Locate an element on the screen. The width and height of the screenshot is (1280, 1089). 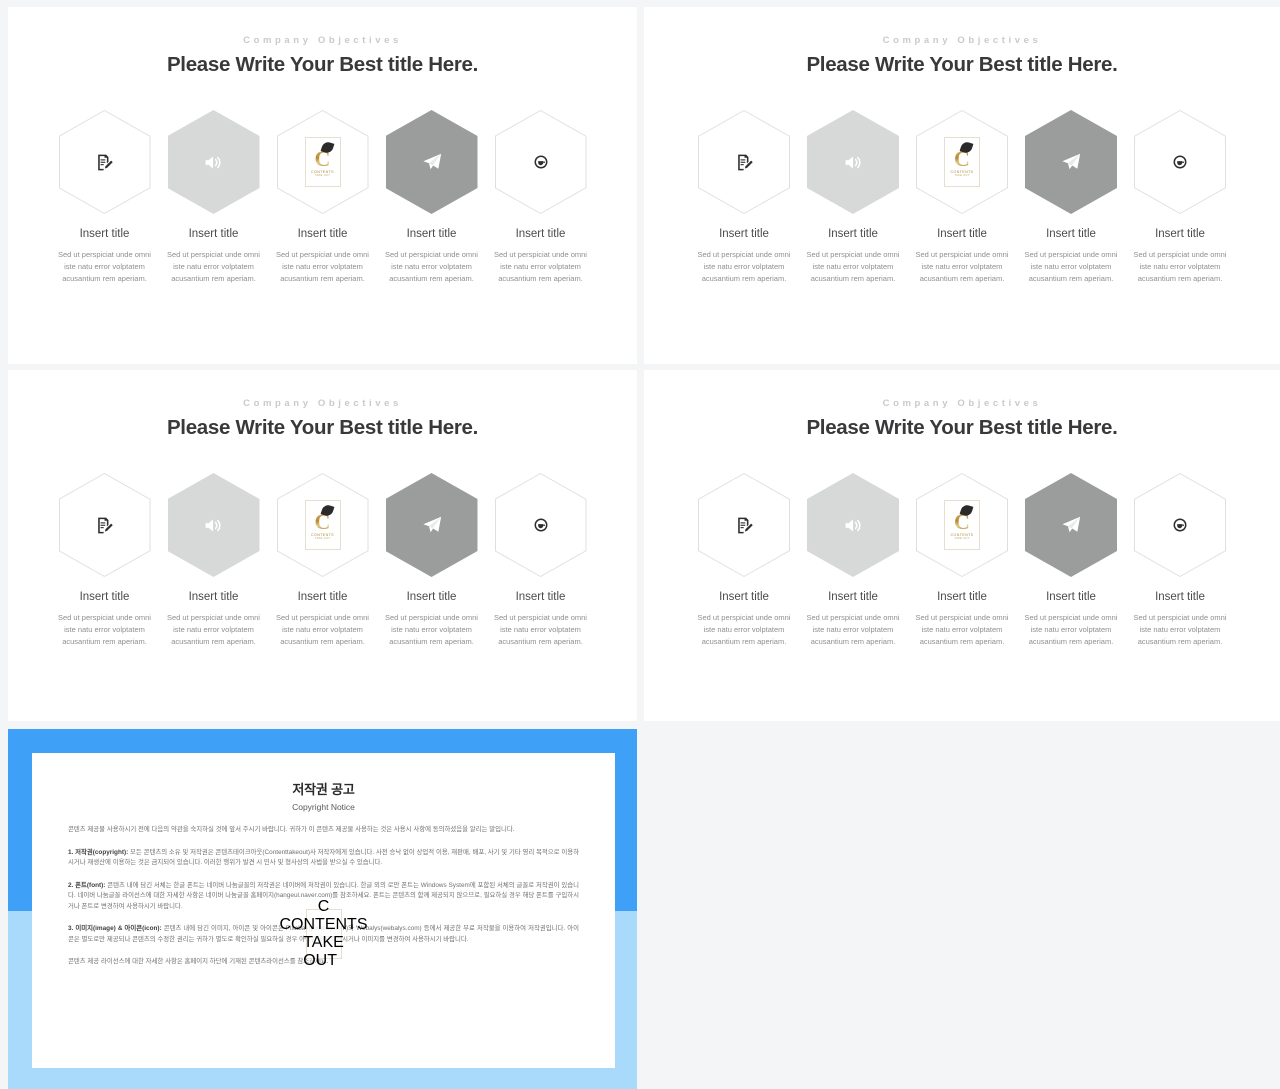
copyright-subtitle: Copyright Notice is located at coordinates (323, 807).